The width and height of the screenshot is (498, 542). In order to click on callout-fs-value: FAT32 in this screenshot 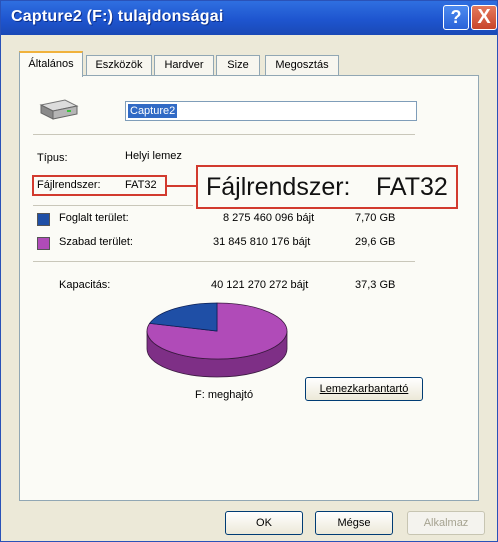, I will do `click(412, 187)`.